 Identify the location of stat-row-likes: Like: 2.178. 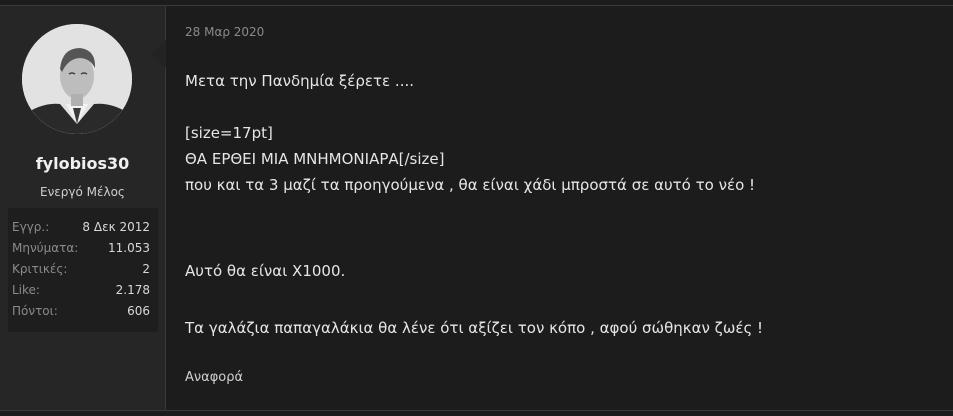
(81, 293).